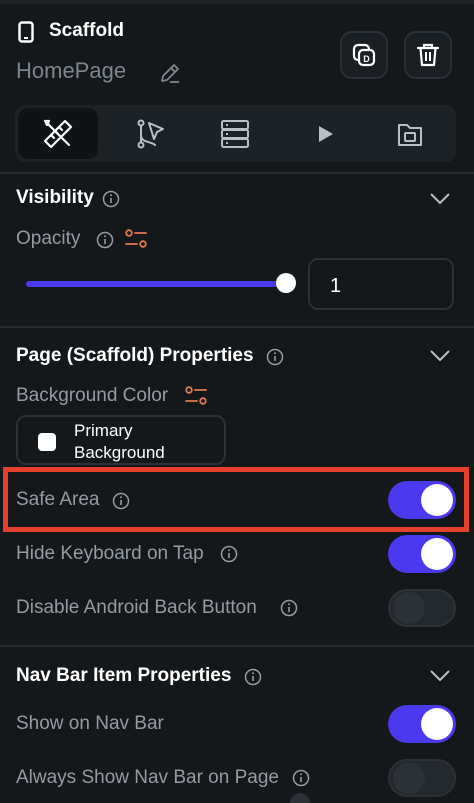  What do you see at coordinates (286, 283) in the screenshot?
I see `opacity-slider-thumb` at bounding box center [286, 283].